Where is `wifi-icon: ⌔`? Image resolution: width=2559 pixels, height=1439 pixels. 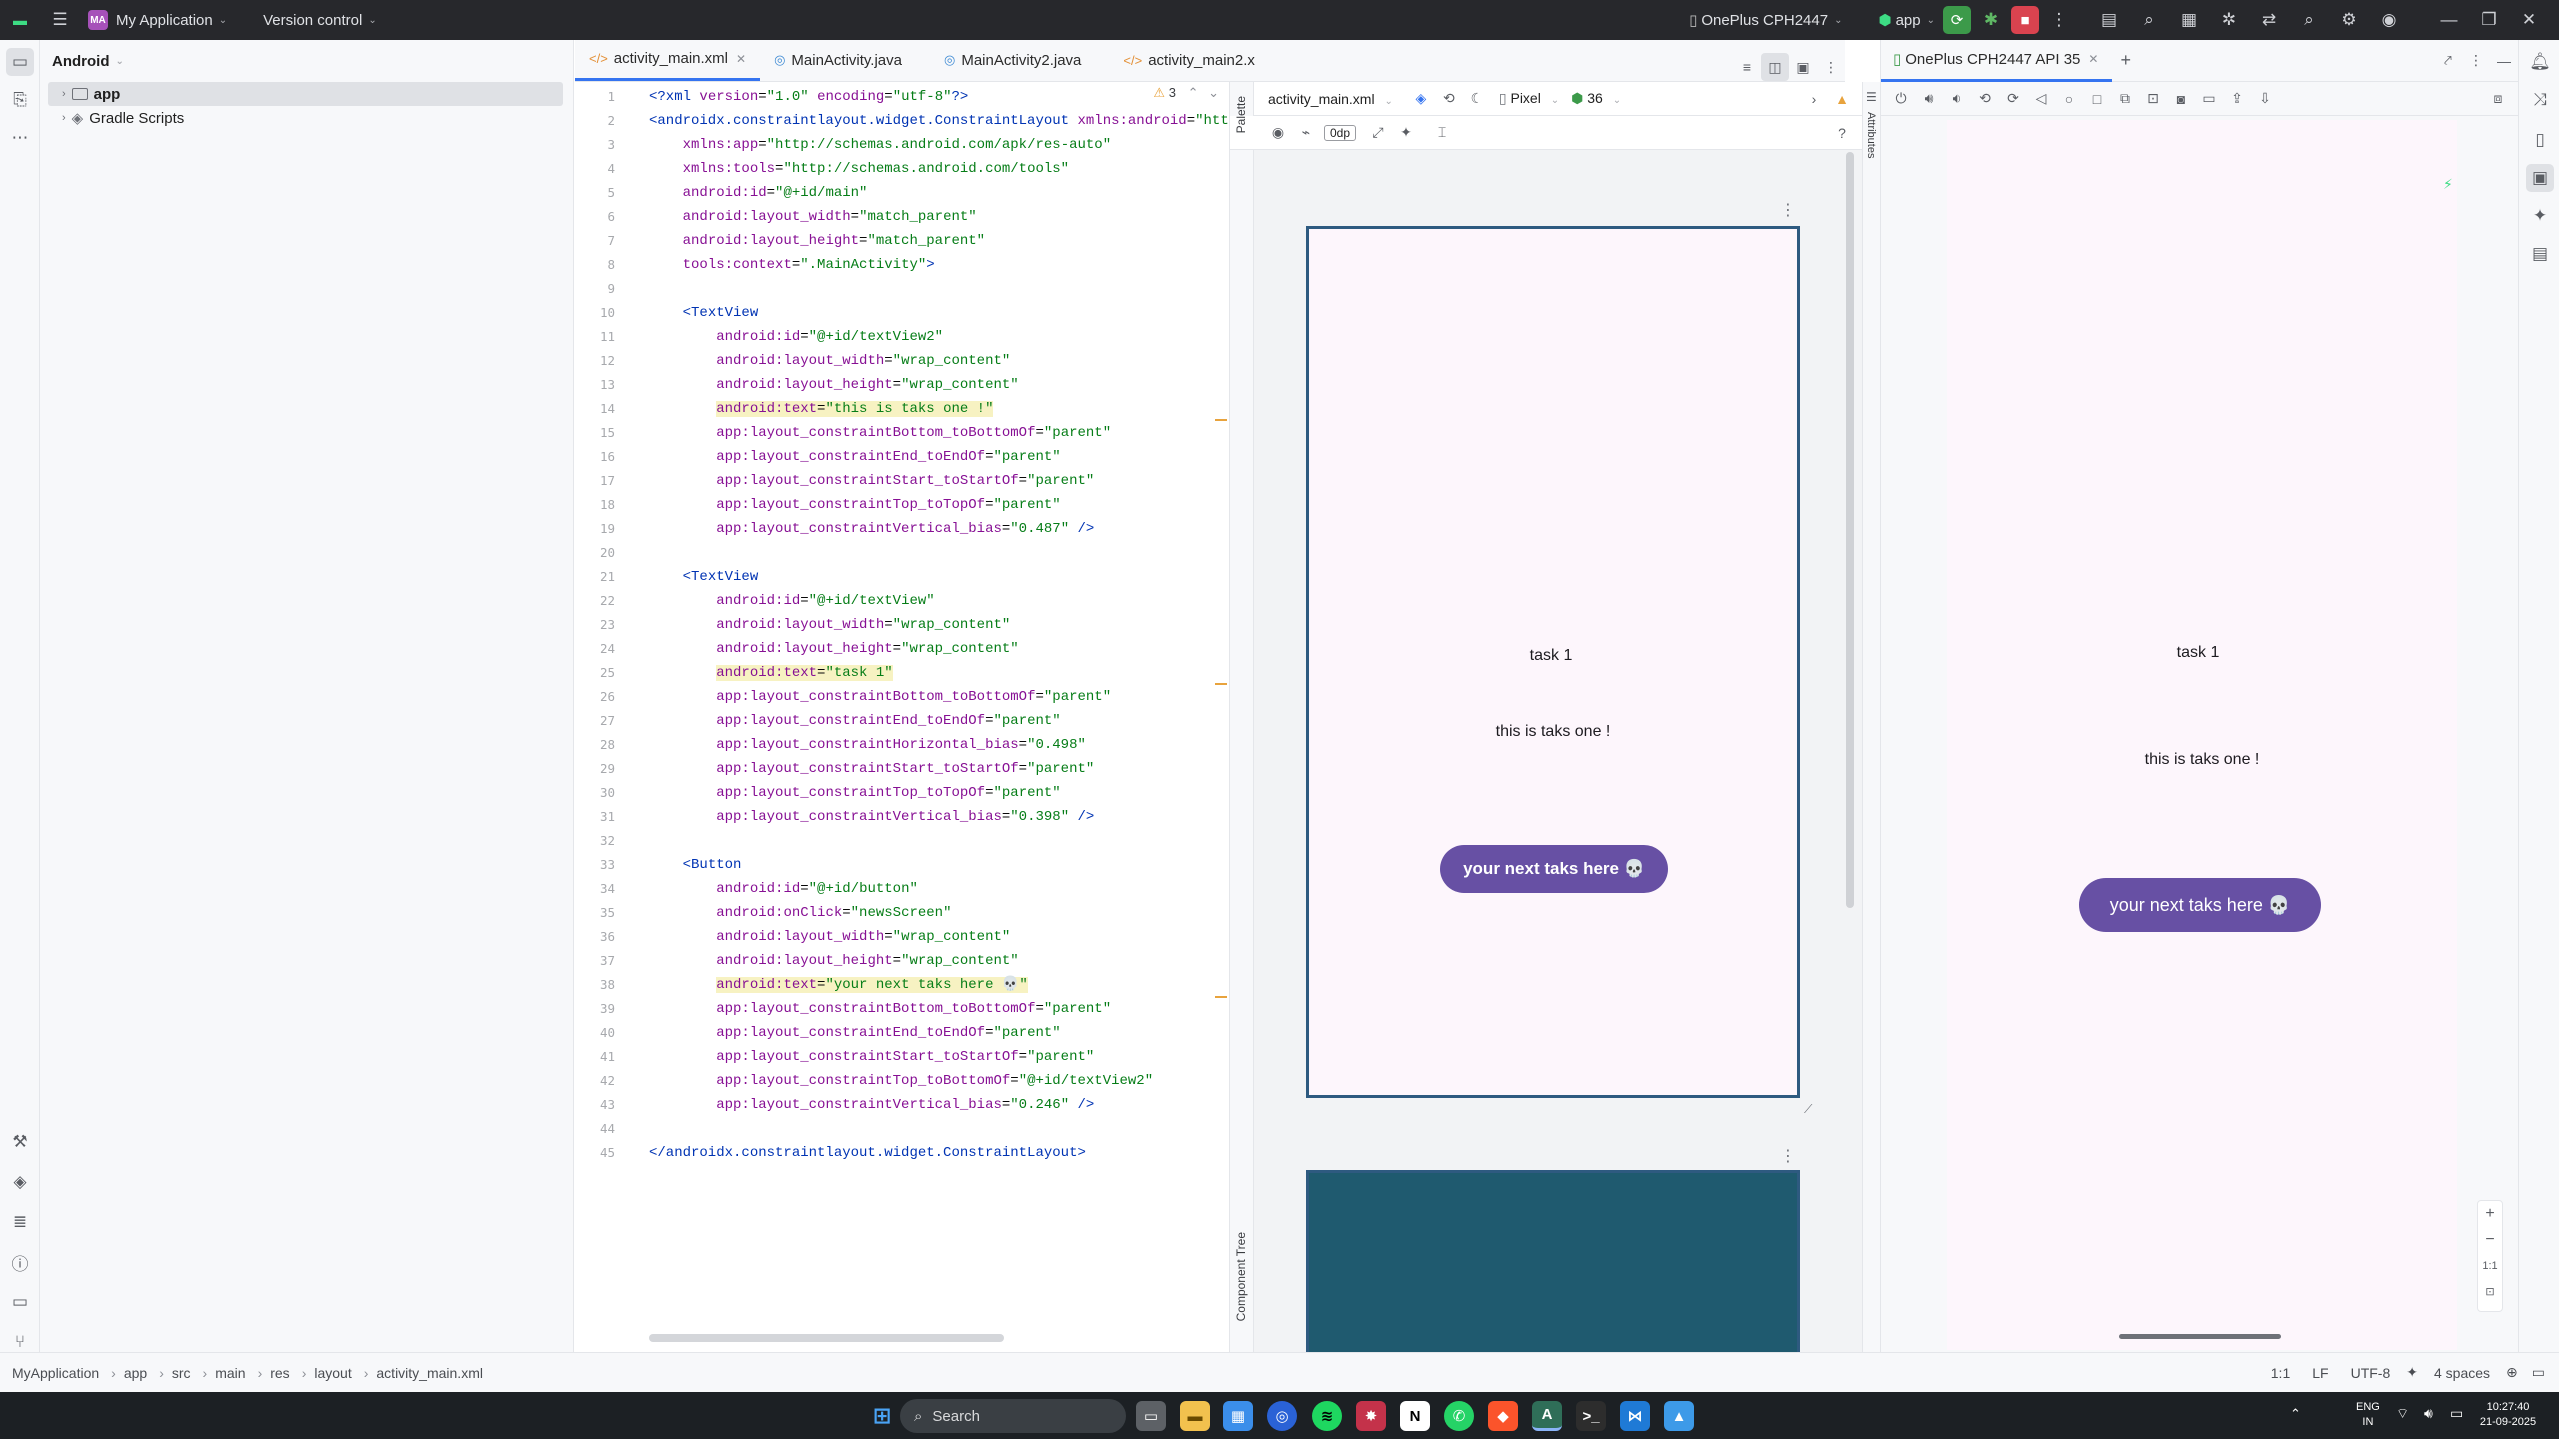 wifi-icon: ⌔ is located at coordinates (2402, 1414).